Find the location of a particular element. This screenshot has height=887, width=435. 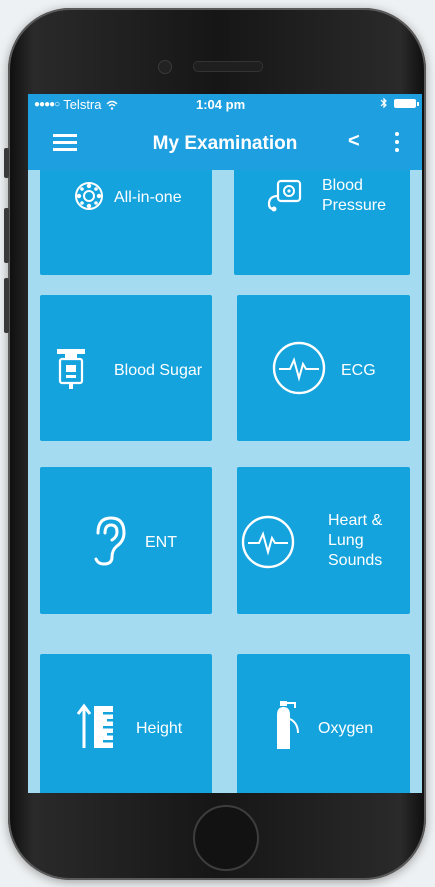

tile-label: Oxygen is located at coordinates (346, 728).